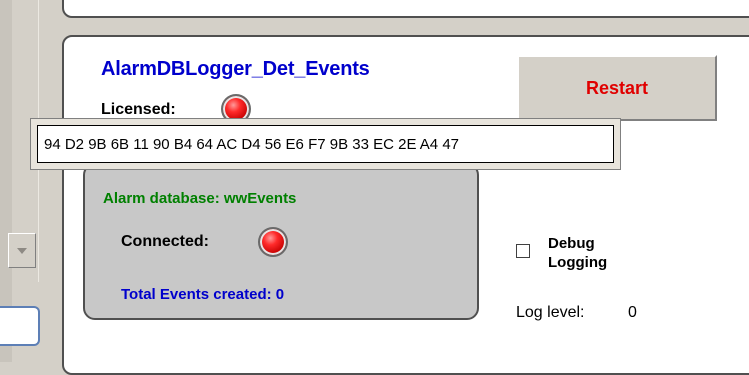  Describe the element at coordinates (577, 253) in the screenshot. I see `debug-logging-label: Debug Logging` at that location.